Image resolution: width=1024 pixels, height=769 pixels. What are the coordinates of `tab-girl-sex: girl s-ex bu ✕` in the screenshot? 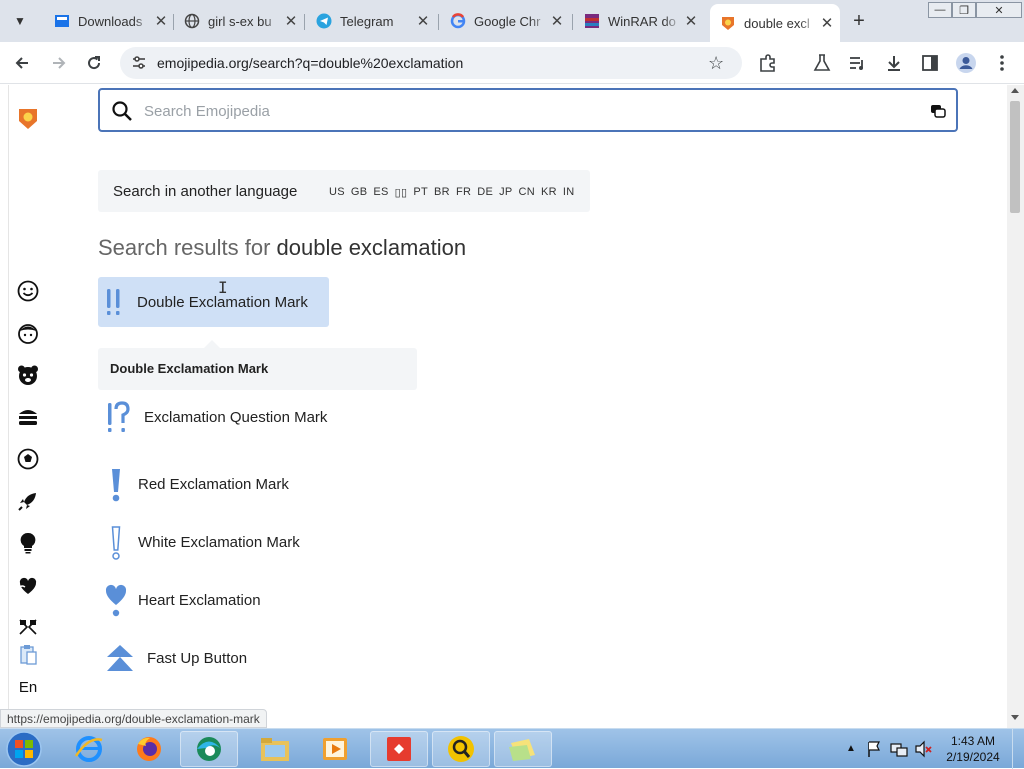 It's located at (239, 21).